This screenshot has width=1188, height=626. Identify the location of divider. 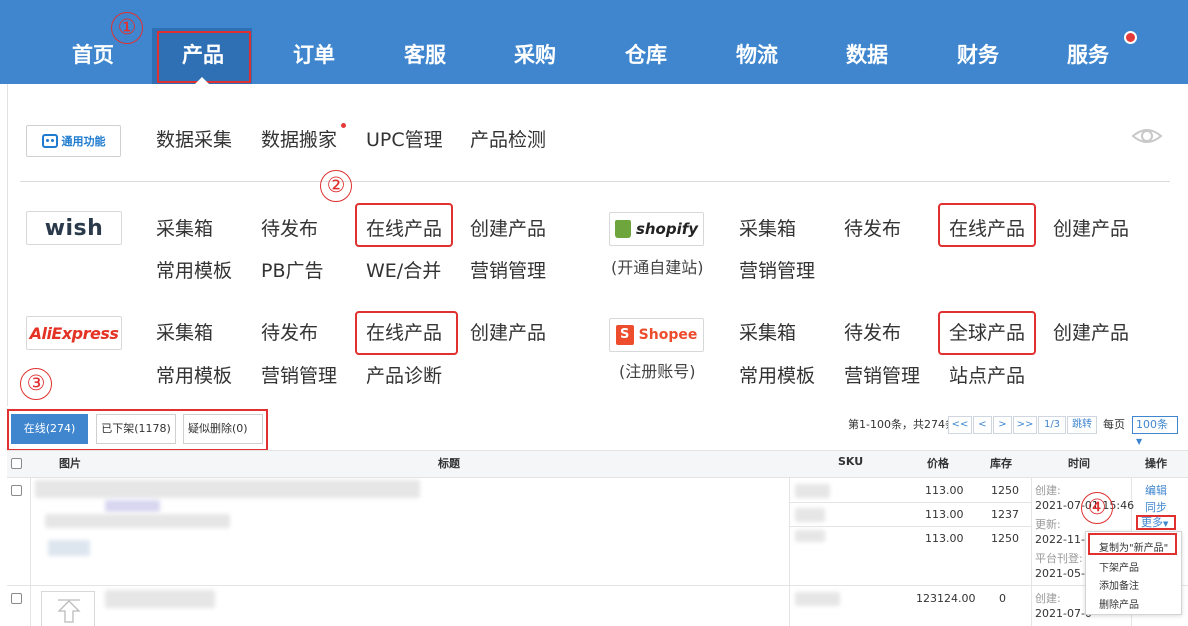
(595, 181).